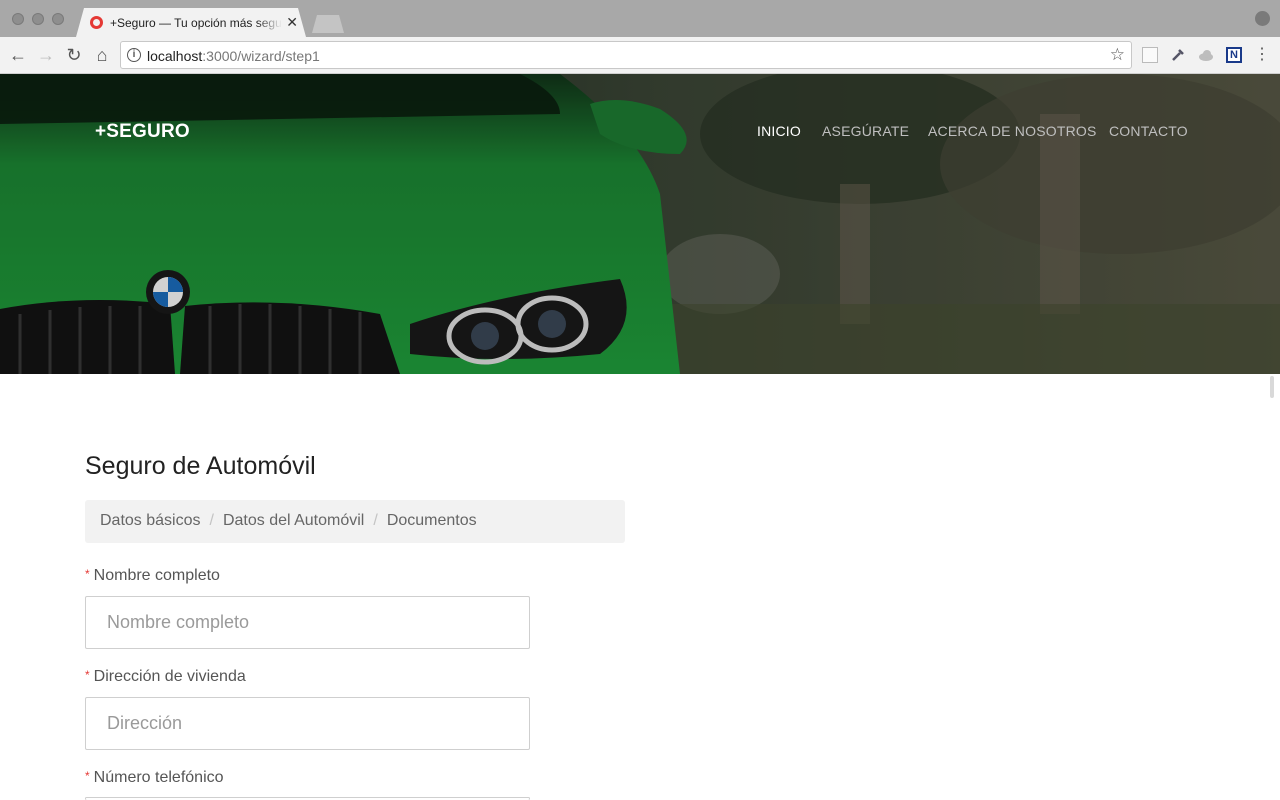  Describe the element at coordinates (18, 19) in the screenshot. I see `window-close-button` at that location.